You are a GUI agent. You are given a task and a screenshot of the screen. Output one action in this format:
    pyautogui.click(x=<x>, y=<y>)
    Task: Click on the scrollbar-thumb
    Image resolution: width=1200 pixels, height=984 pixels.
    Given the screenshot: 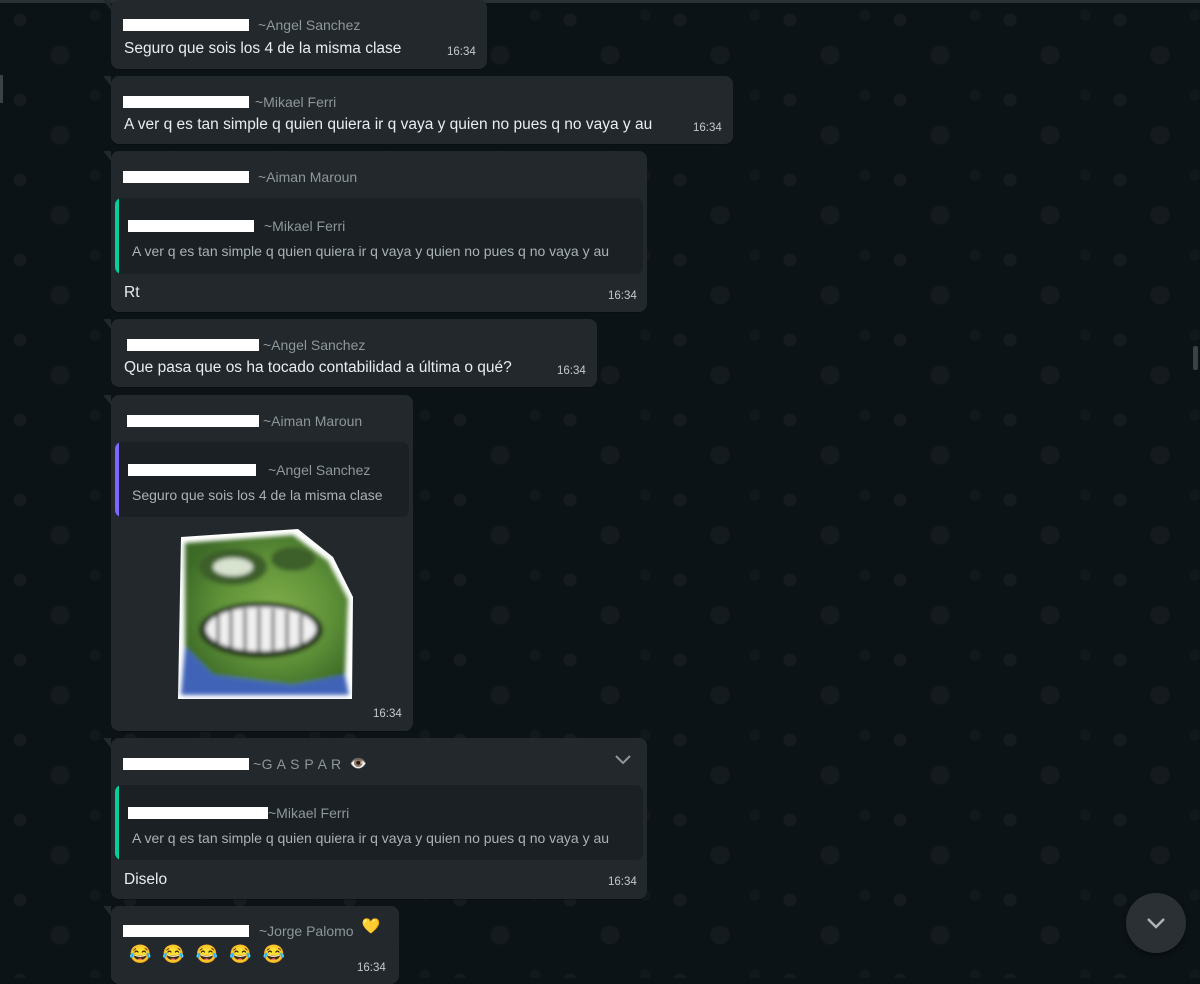 What is the action you would take?
    pyautogui.click(x=1195, y=358)
    